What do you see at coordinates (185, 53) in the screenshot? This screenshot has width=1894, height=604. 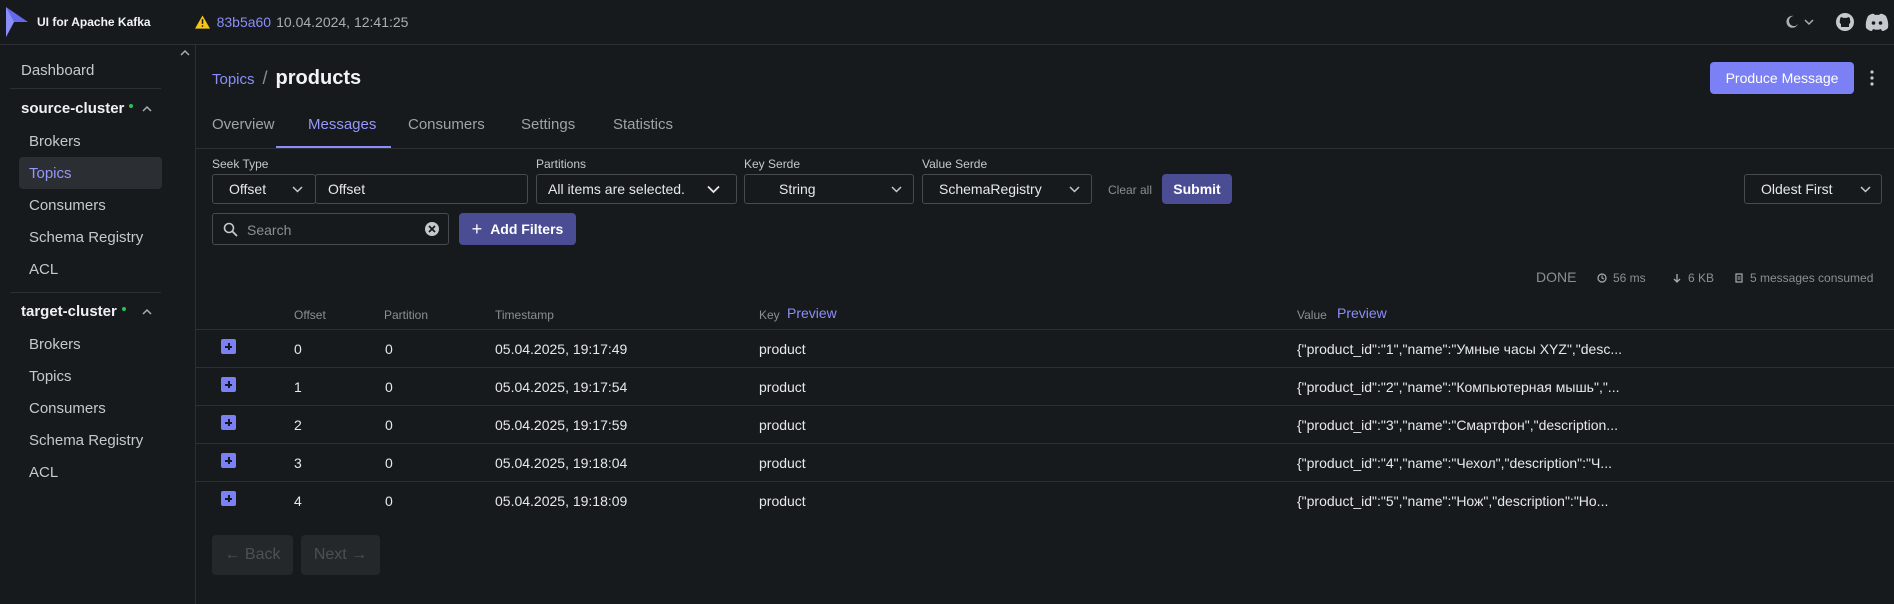 I see `collapse-up-icon` at bounding box center [185, 53].